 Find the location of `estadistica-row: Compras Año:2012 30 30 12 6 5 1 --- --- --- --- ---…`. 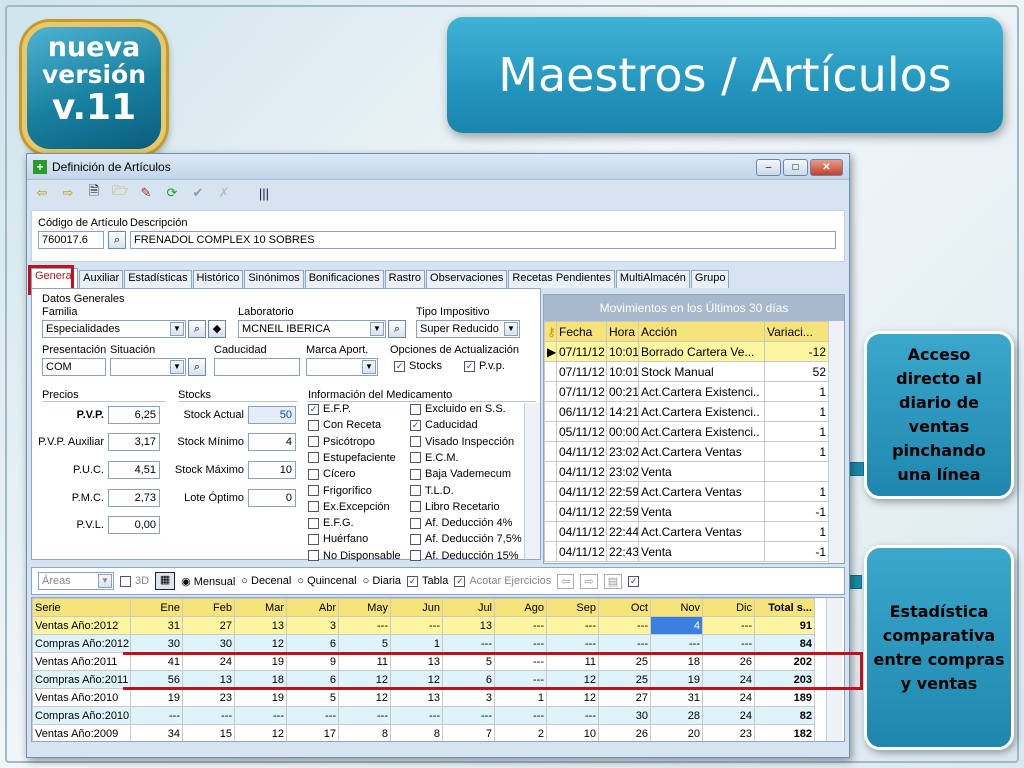

estadistica-row: Compras Año:2012 30 30 12 6 5 1 --- --- --- --- ---… is located at coordinates (423, 643).